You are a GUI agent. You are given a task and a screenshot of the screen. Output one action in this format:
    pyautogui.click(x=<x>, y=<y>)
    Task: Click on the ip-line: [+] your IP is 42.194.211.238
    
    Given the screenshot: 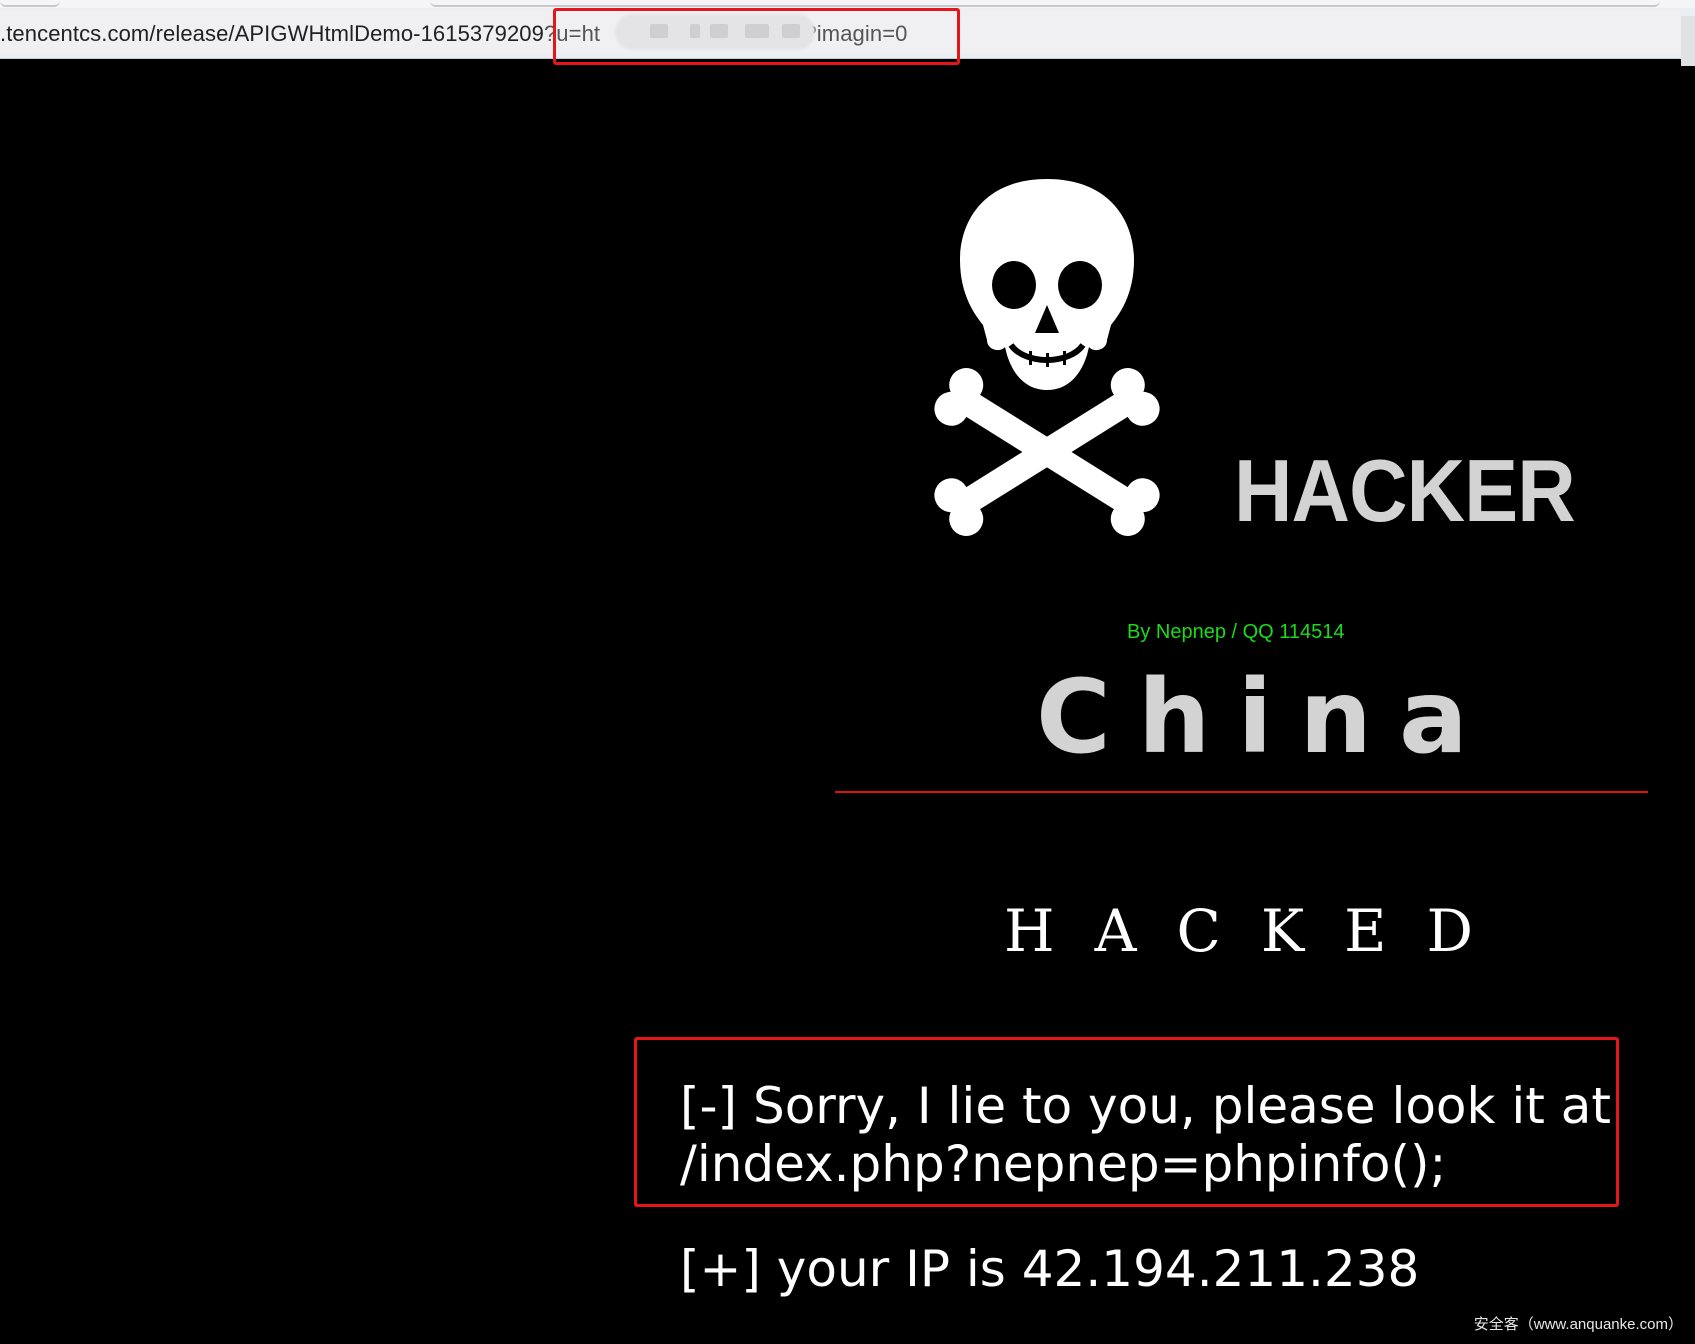 What is the action you would take?
    pyautogui.click(x=1050, y=1269)
    